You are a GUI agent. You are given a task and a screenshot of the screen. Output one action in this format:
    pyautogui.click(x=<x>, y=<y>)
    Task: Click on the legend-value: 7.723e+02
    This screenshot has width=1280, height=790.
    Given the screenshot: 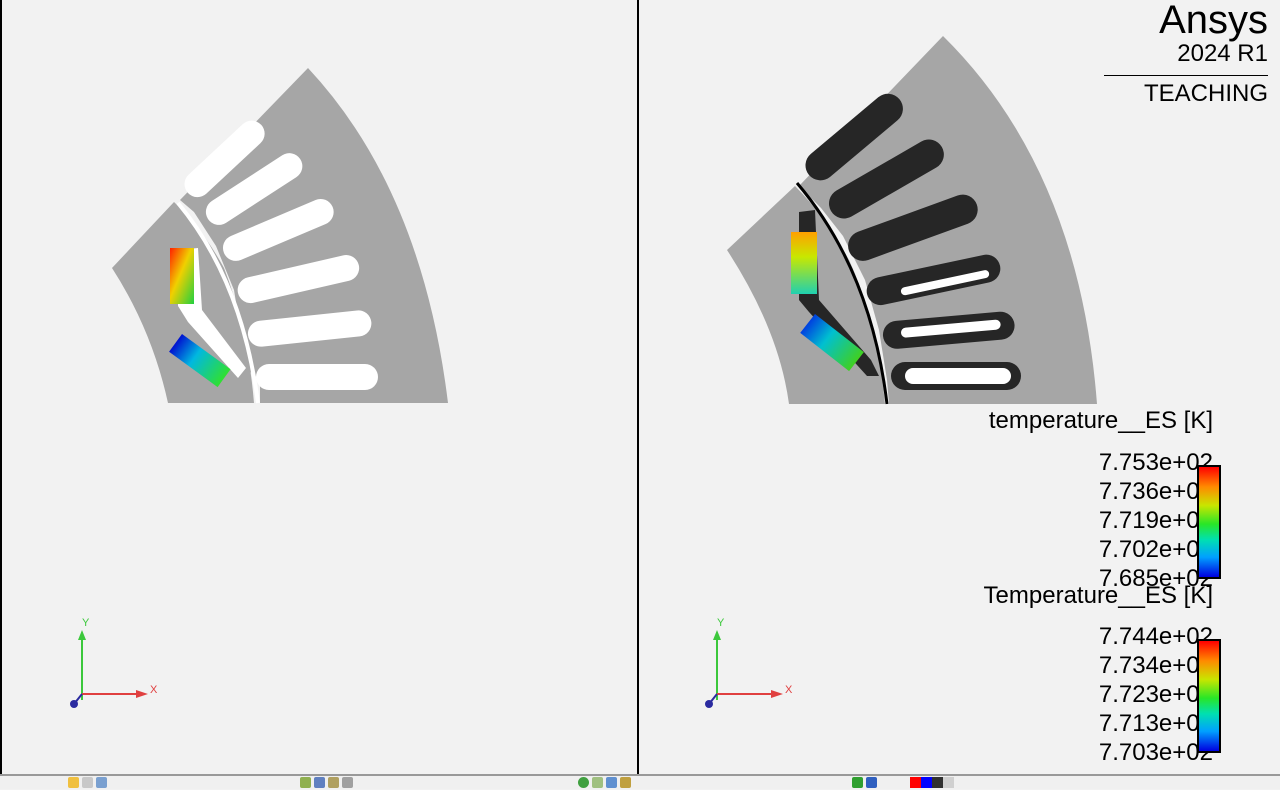 What is the action you would take?
    pyautogui.click(x=1155, y=694)
    